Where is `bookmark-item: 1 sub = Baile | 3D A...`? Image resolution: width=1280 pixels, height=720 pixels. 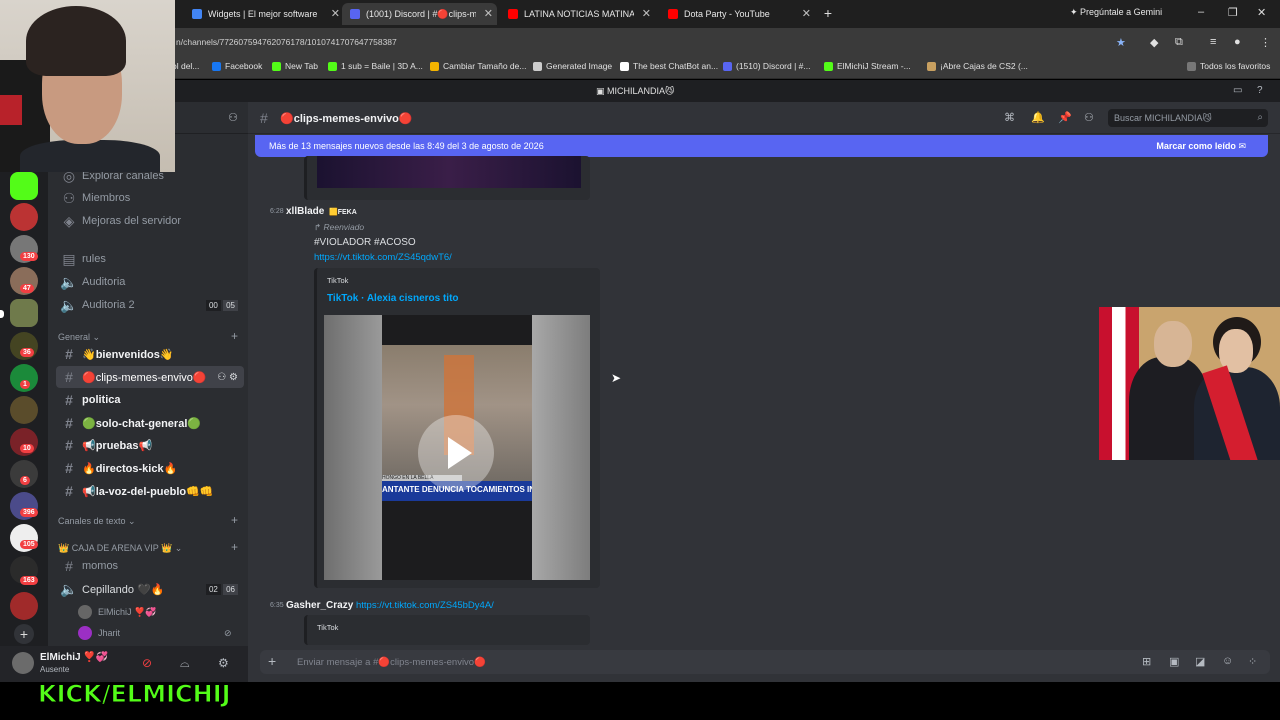
bookmark-item: 1 sub = Baile | 3D A... is located at coordinates (375, 66).